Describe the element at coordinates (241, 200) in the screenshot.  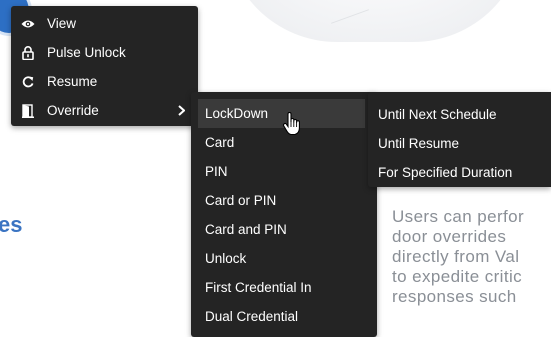
I see `submenu-item-label: Card or PIN` at that location.